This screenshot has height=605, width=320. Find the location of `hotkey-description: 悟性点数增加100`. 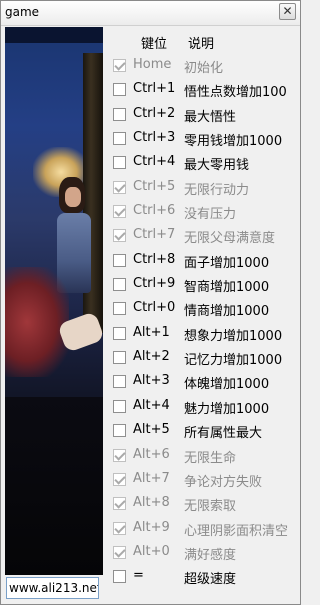

hotkey-description: 悟性点数增加100 is located at coordinates (235, 93).